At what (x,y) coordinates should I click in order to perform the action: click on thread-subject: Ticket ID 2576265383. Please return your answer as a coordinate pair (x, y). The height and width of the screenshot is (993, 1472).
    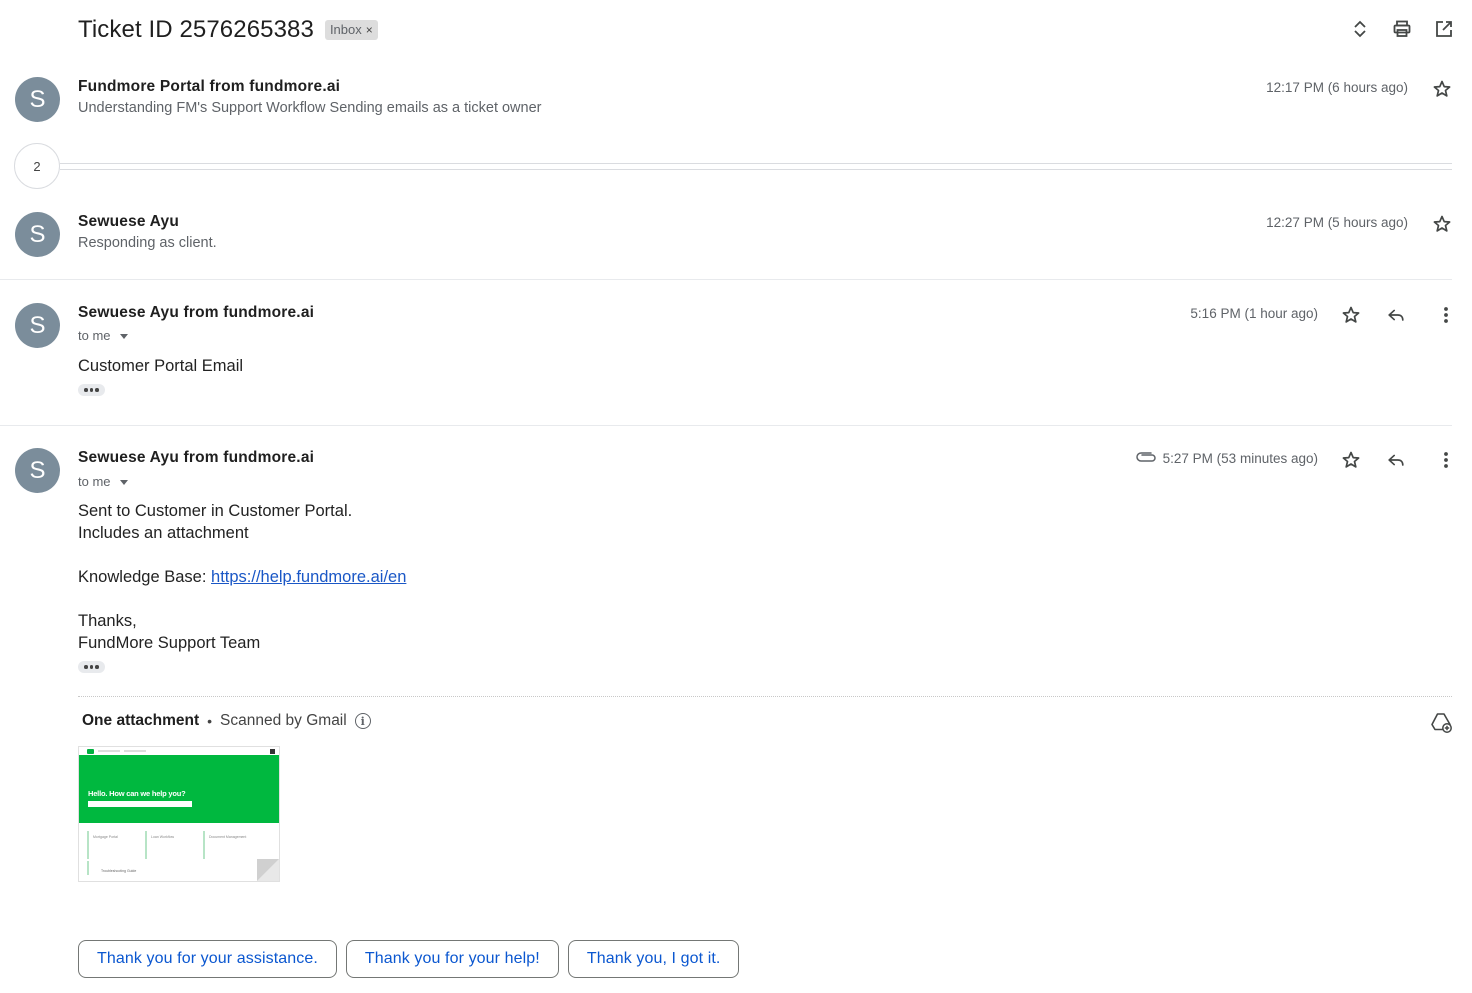
    Looking at the image, I should click on (196, 29).